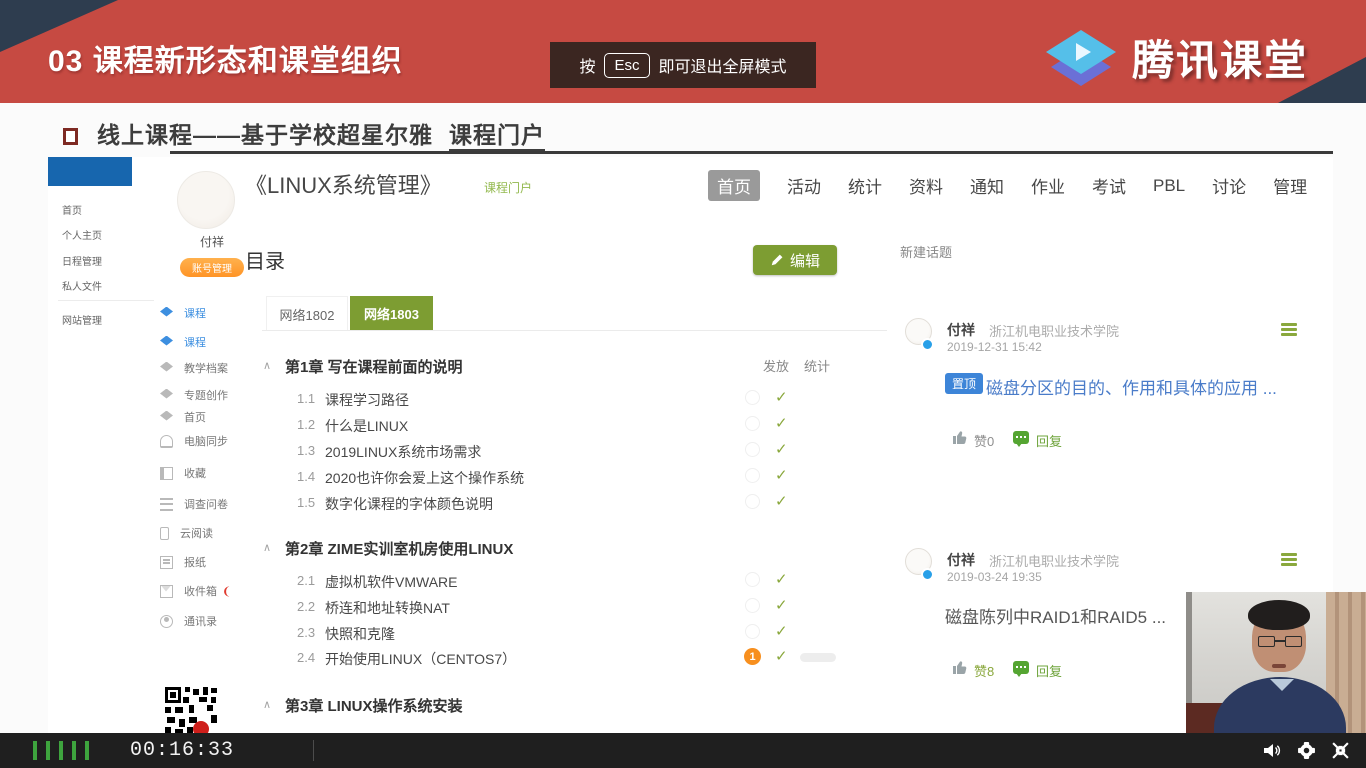 The width and height of the screenshot is (1366, 768). What do you see at coordinates (265, 135) in the screenshot?
I see `slide-subtitle-text: 线上课程——基于学校超星尔雅` at bounding box center [265, 135].